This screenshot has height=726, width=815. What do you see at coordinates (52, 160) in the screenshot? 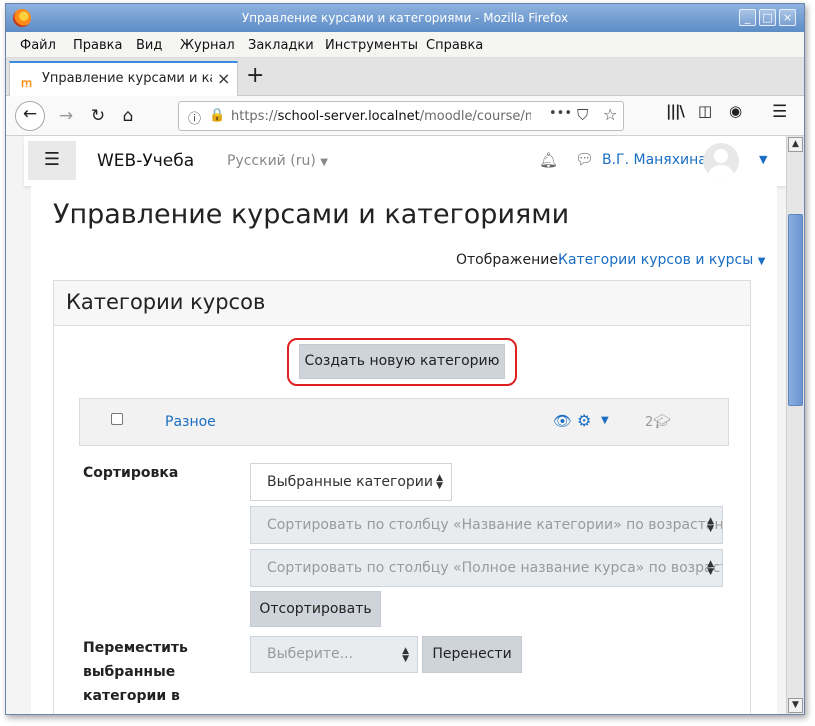
I see `drawer-toggle-button: ☰` at bounding box center [52, 160].